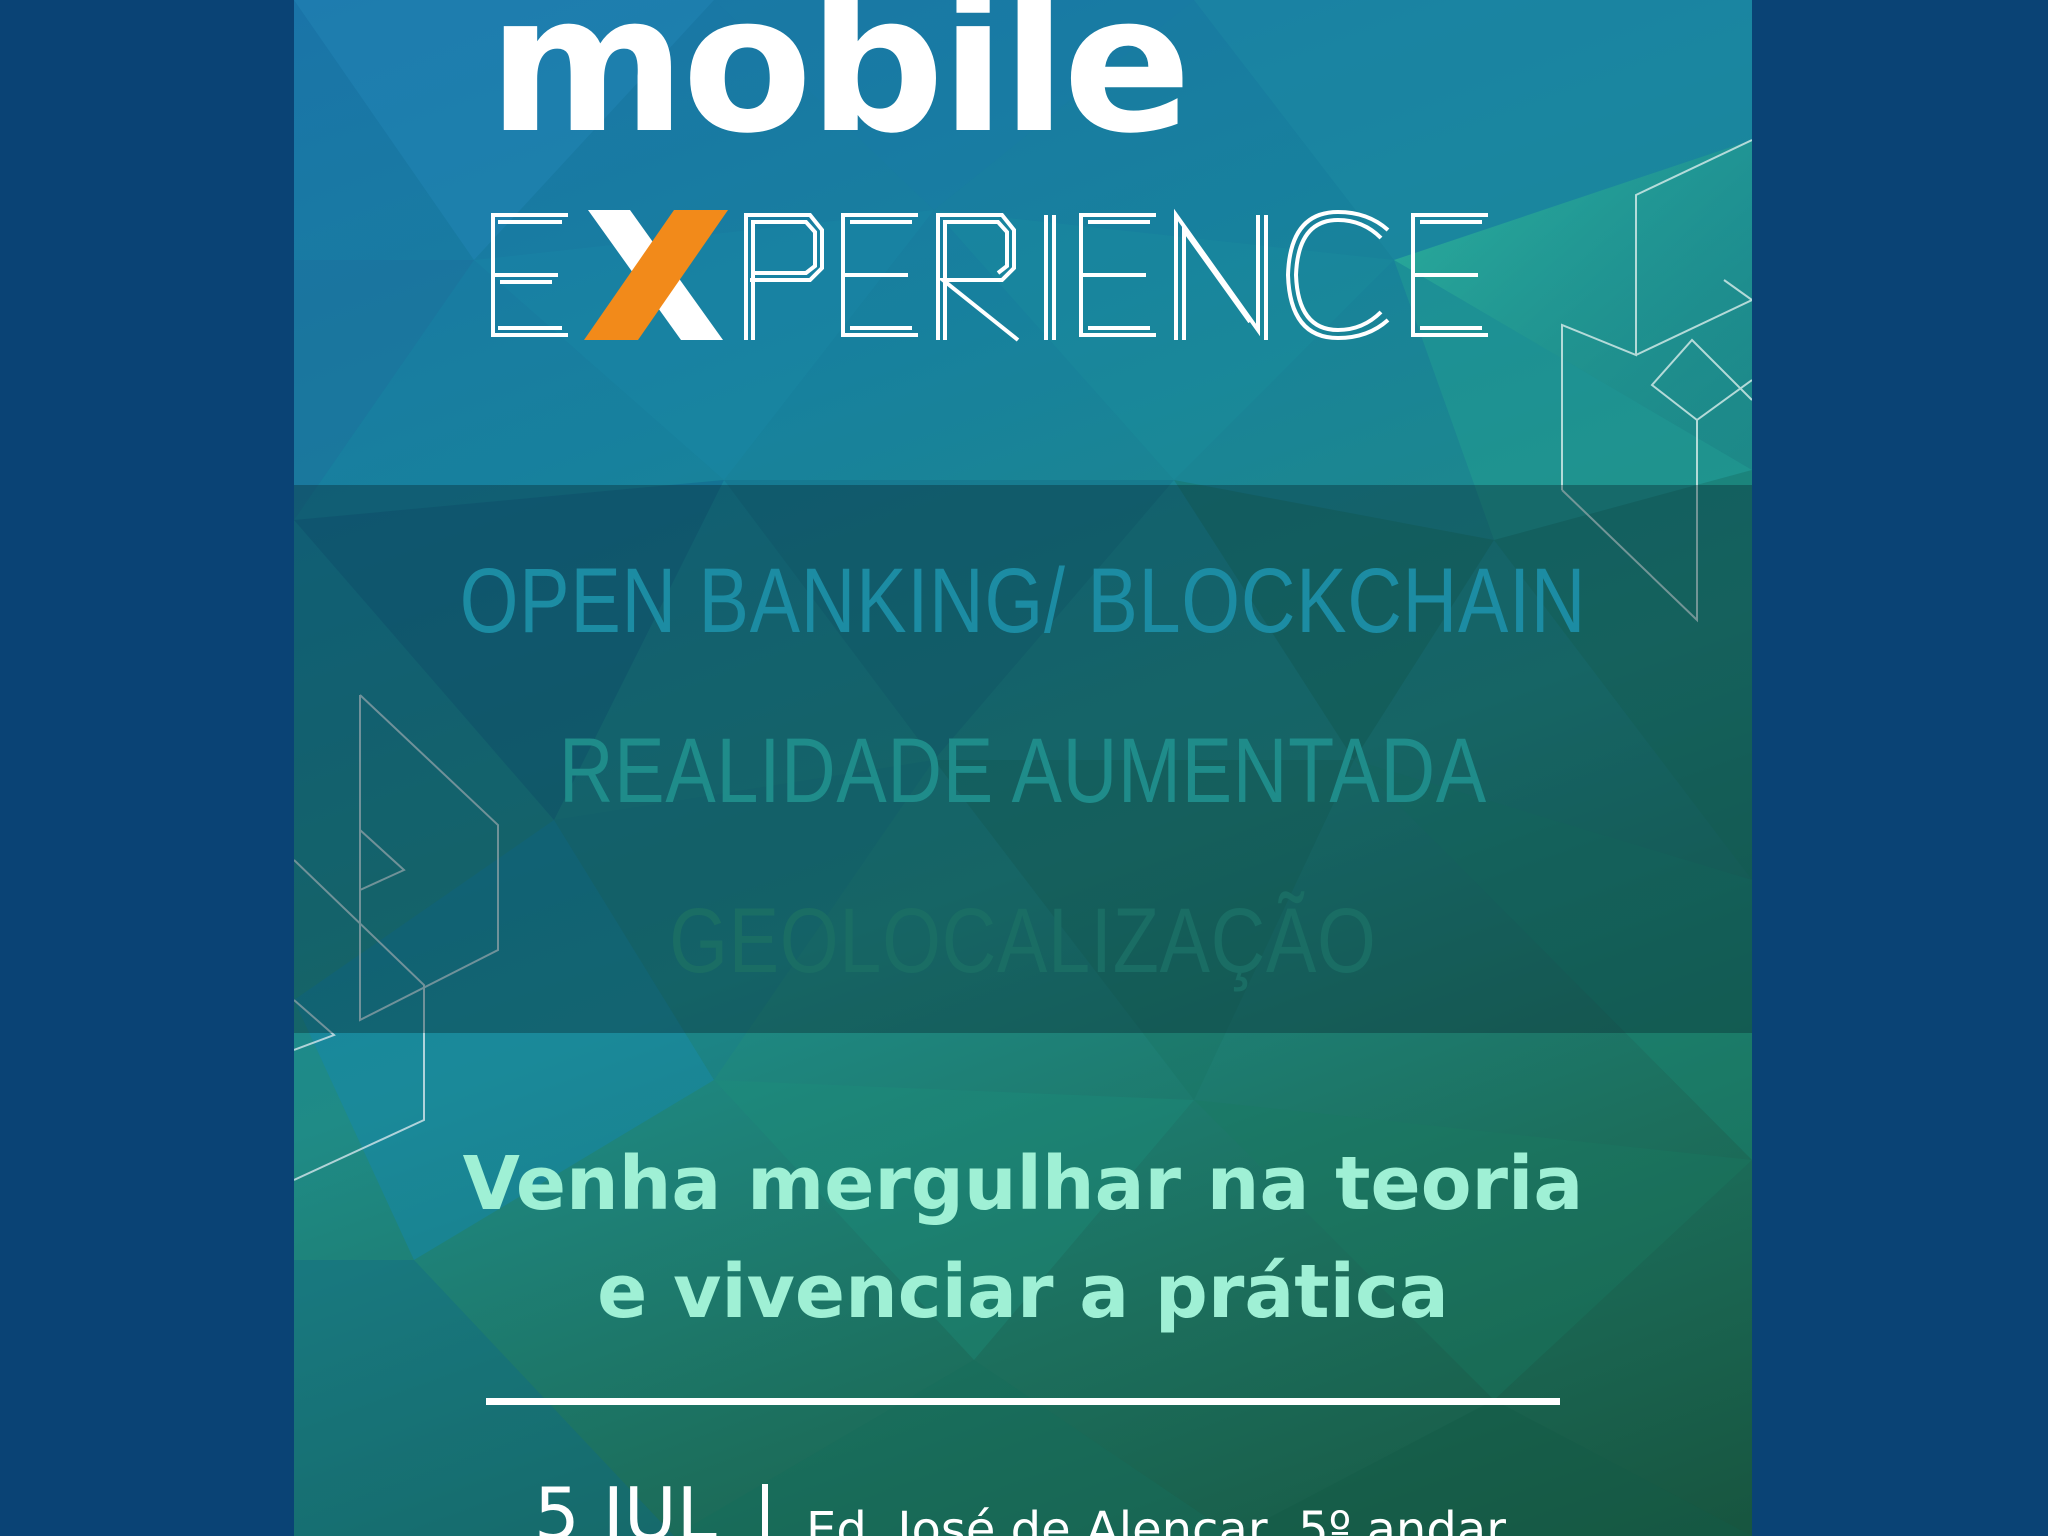  I want to click on brand-mobile-wordmark: mobile, so click(840, 87).